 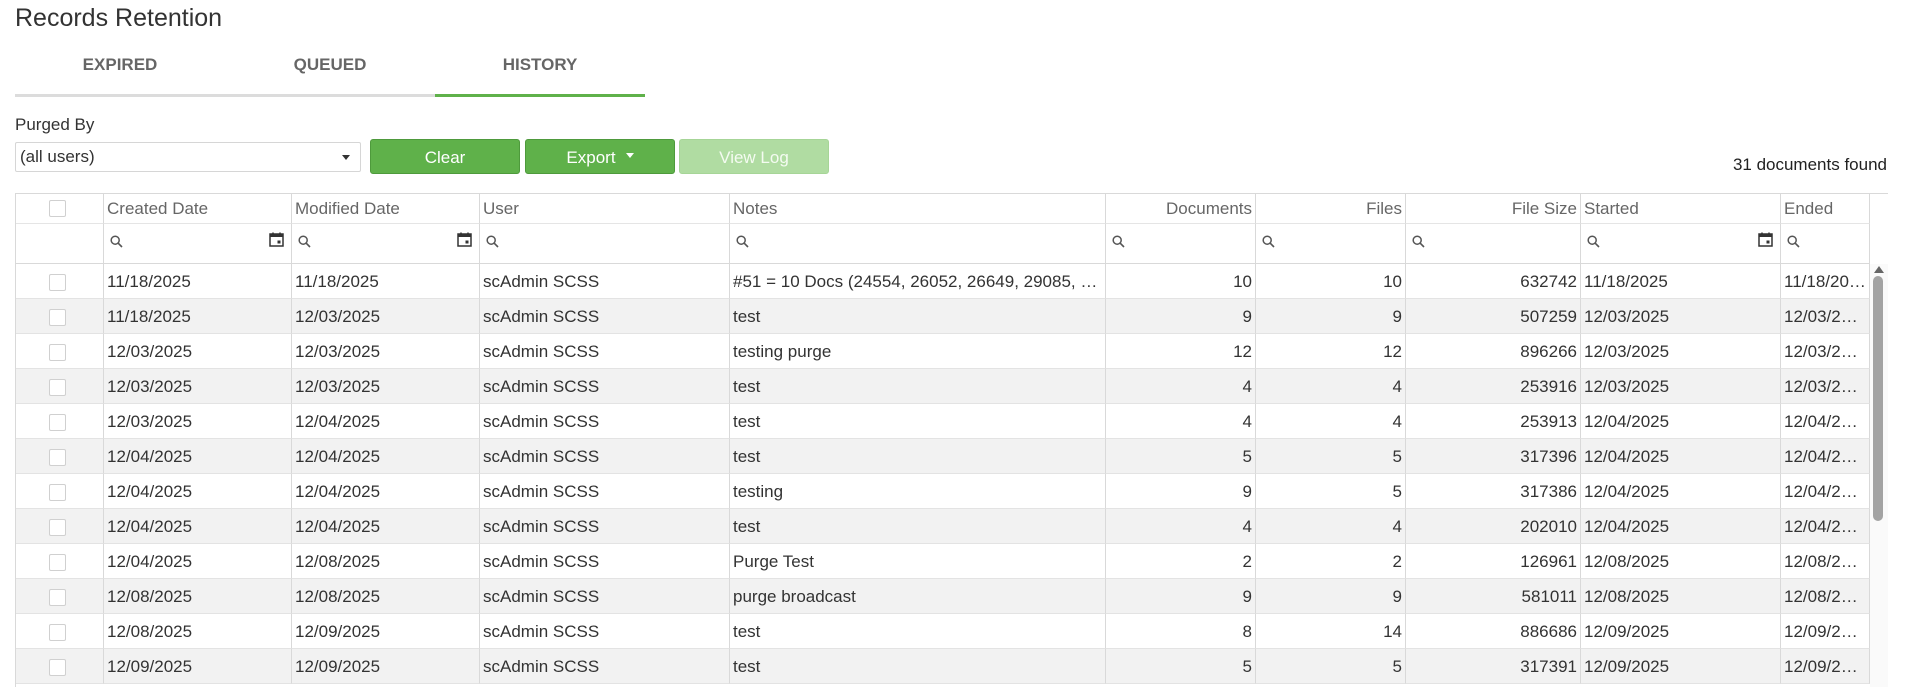 What do you see at coordinates (1611, 208) in the screenshot?
I see `column-header-label: Started` at bounding box center [1611, 208].